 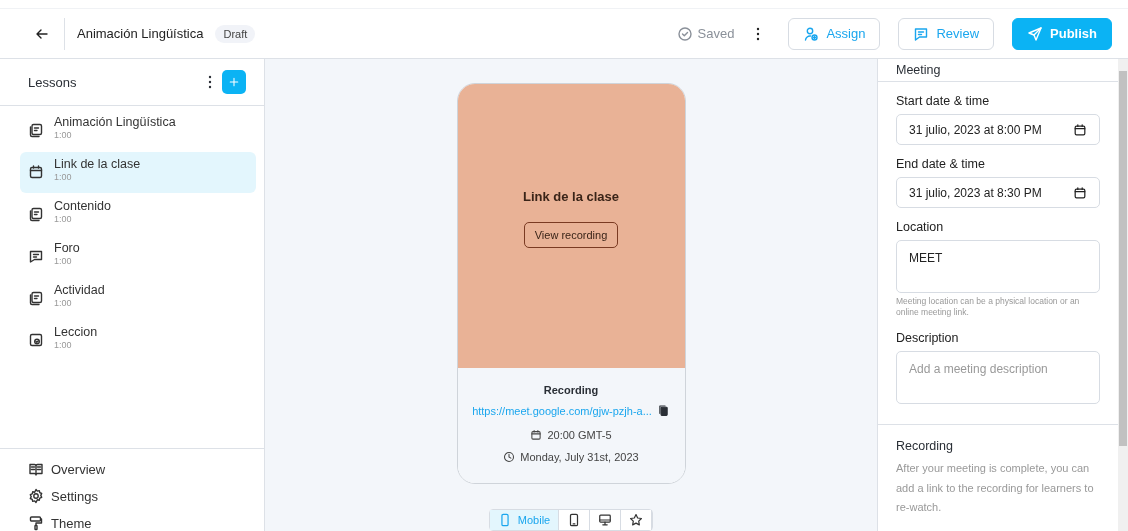 What do you see at coordinates (234, 82) in the screenshot?
I see `plus-icon` at bounding box center [234, 82].